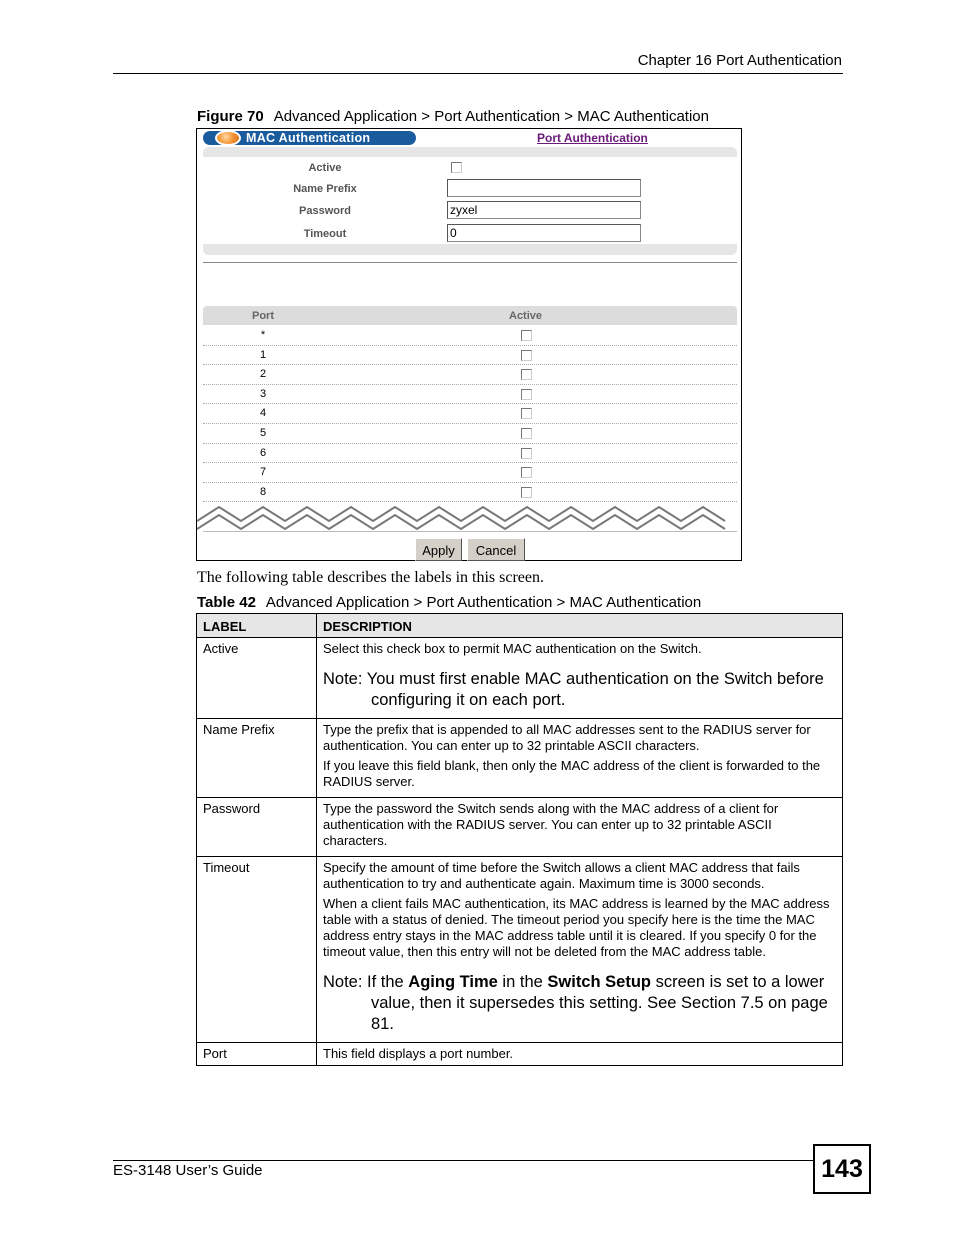 This screenshot has height=1235, width=954. I want to click on port-row: 4, so click(470, 414).